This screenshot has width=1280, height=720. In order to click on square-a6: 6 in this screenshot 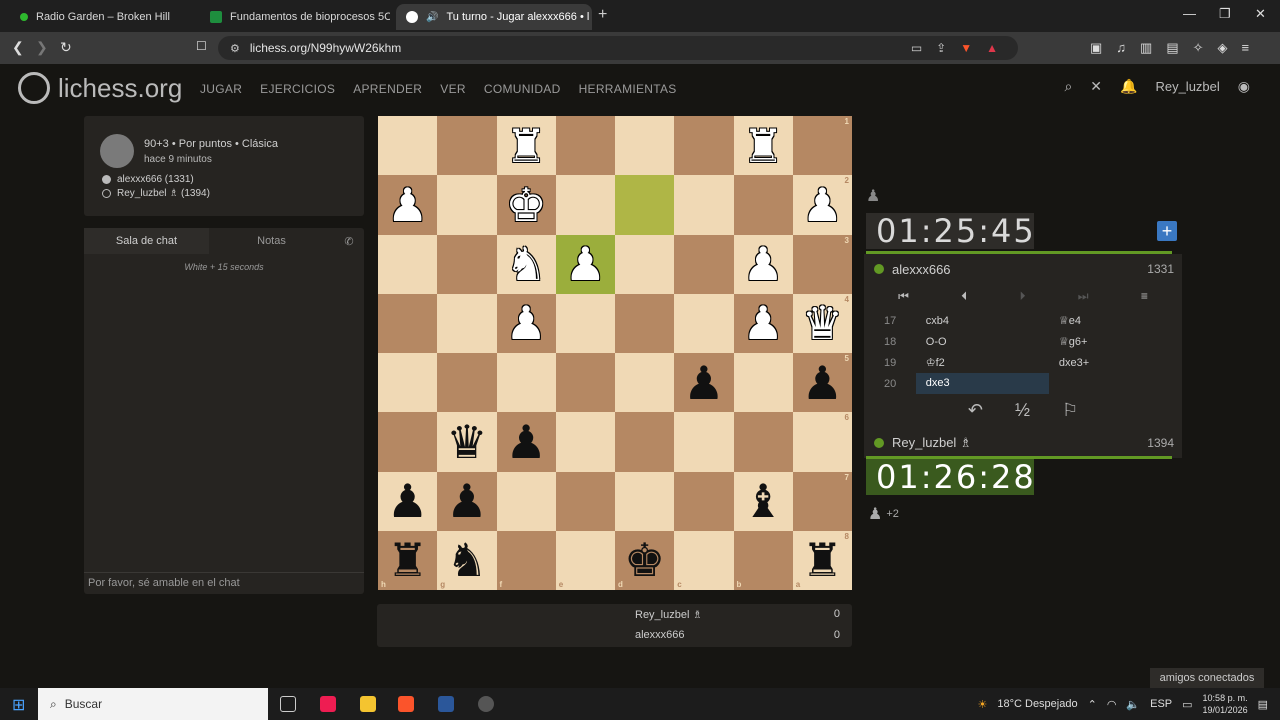, I will do `click(822, 442)`.